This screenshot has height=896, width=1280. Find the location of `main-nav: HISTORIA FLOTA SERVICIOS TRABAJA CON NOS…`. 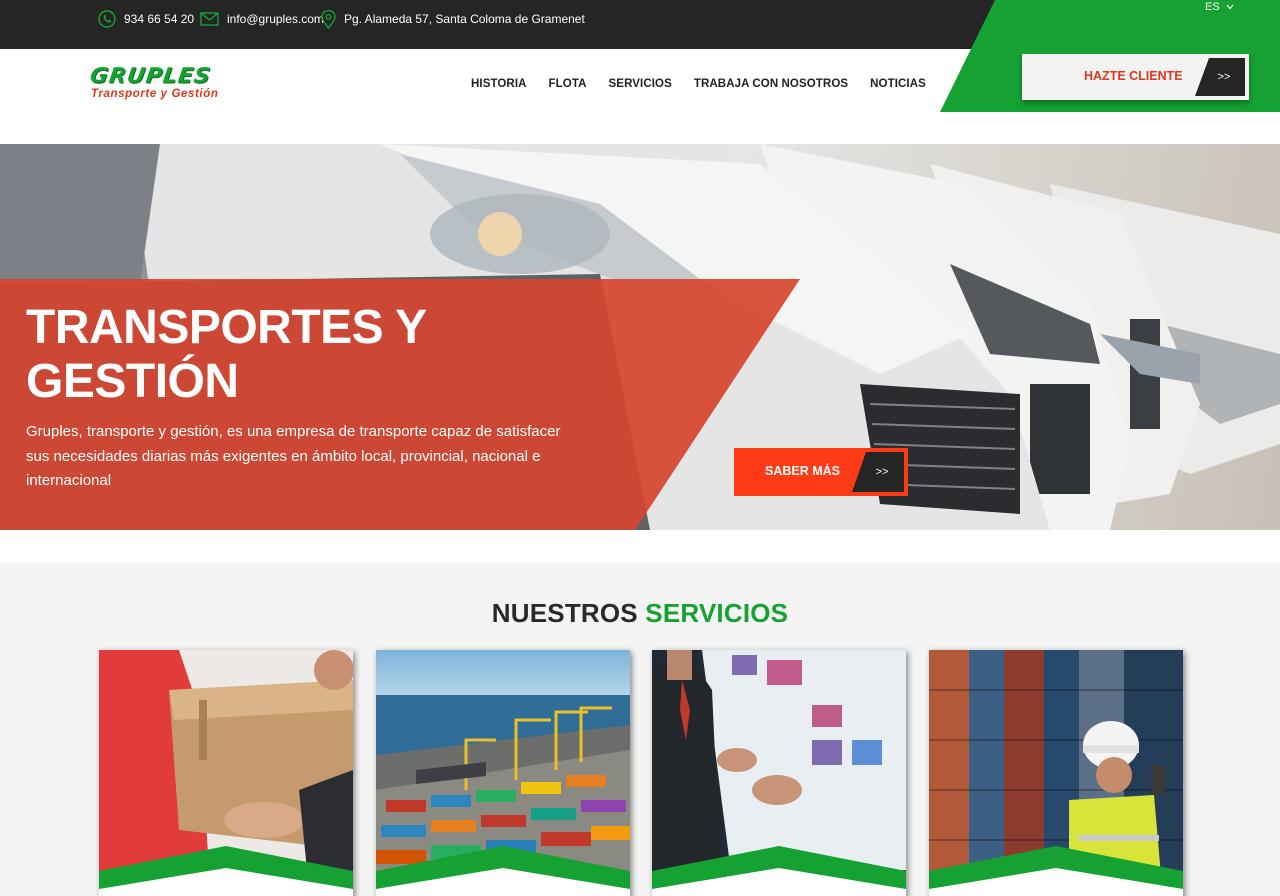

main-nav: HISTORIA FLOTA SERVICIOS TRABAJA CON NOS… is located at coordinates (709, 84).